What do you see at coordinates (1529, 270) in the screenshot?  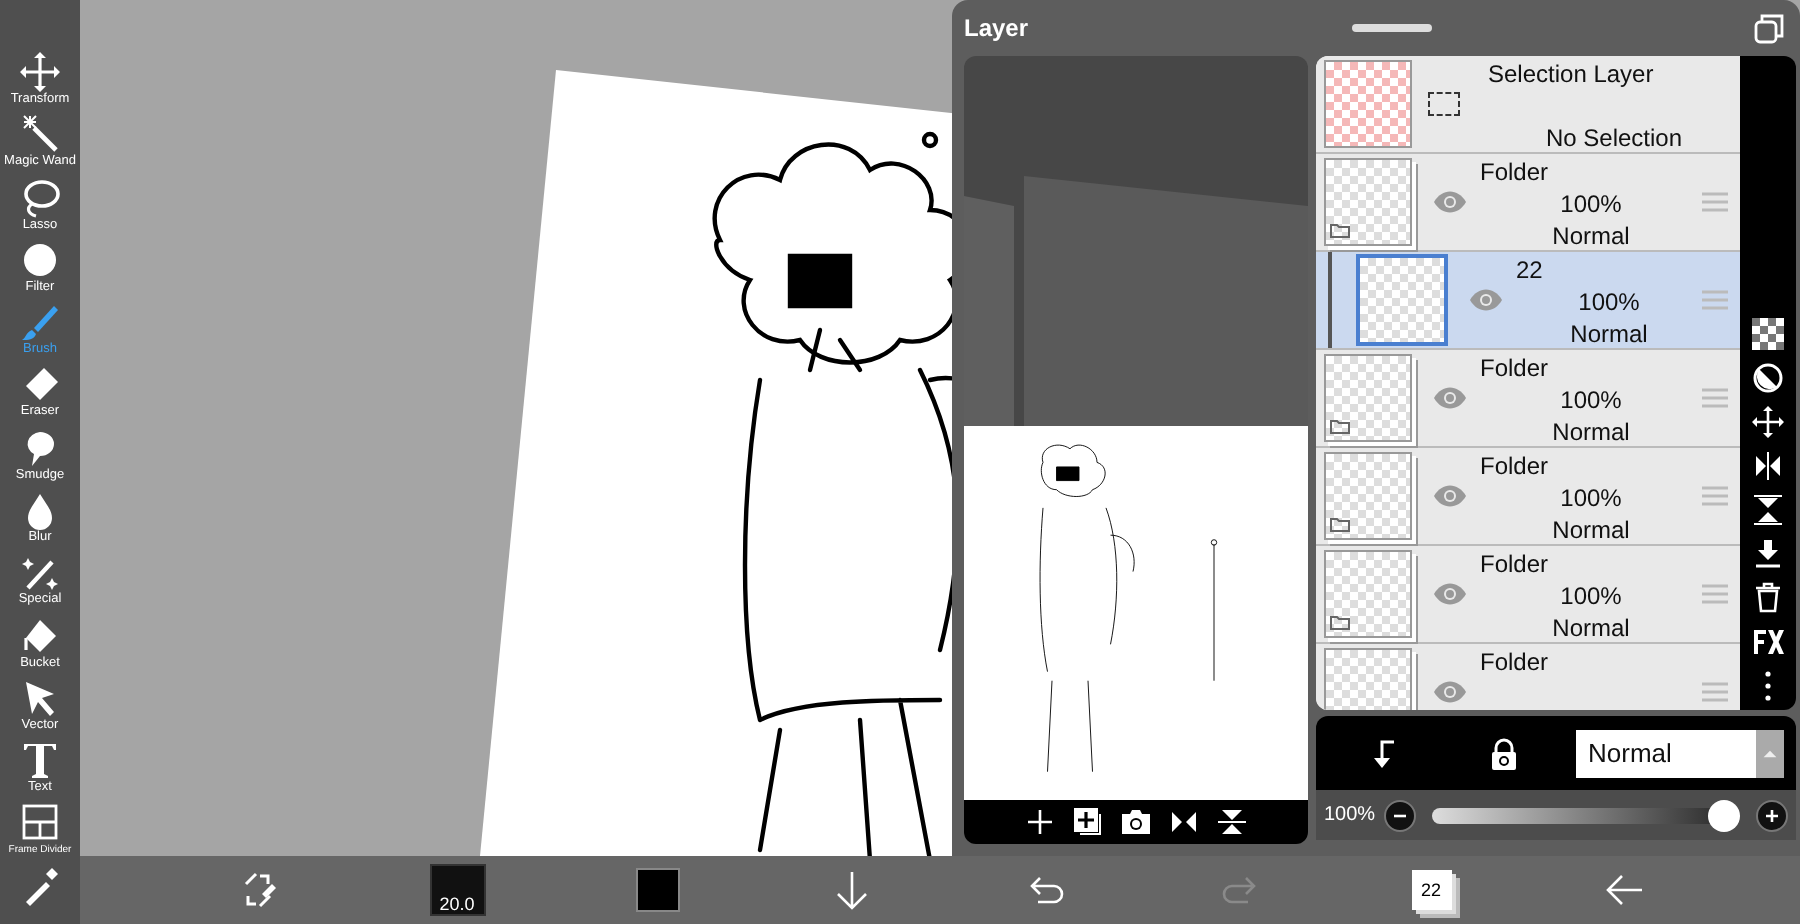 I see `layer-name: 22` at bounding box center [1529, 270].